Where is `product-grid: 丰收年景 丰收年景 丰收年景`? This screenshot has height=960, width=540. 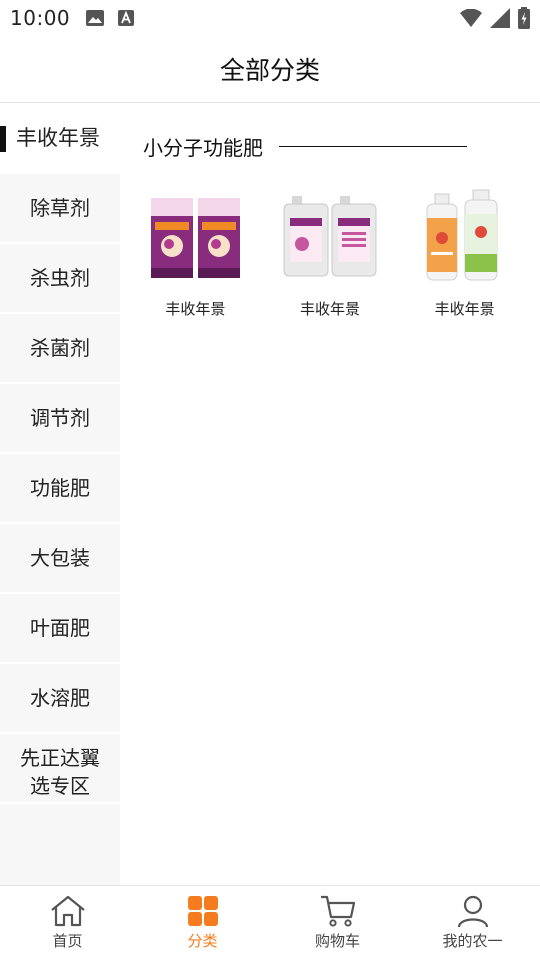 product-grid: 丰收年景 丰收年景 丰收年景 is located at coordinates (330, 253).